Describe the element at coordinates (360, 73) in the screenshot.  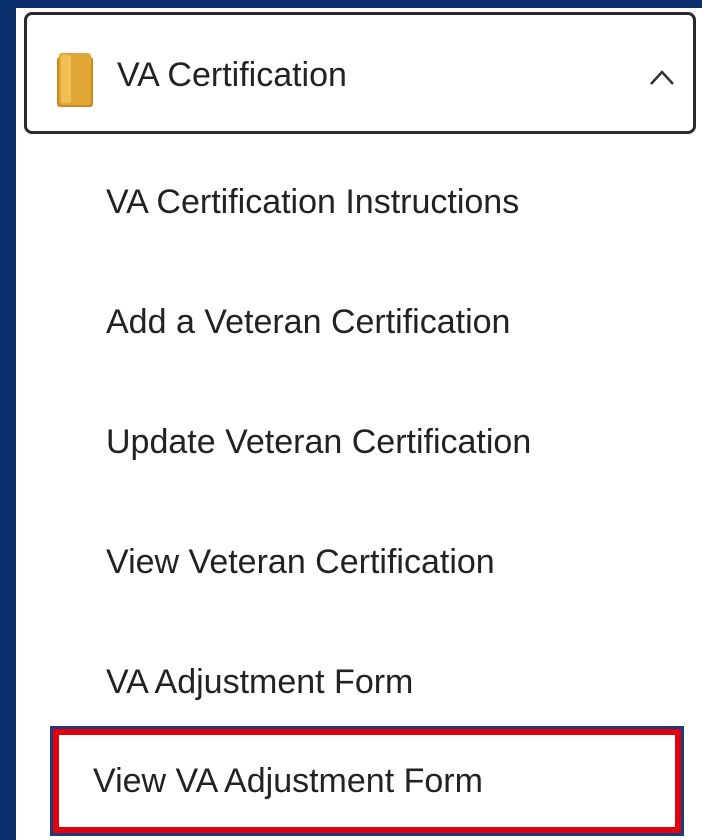
I see `va-certification-menu-header: VA Certification` at that location.